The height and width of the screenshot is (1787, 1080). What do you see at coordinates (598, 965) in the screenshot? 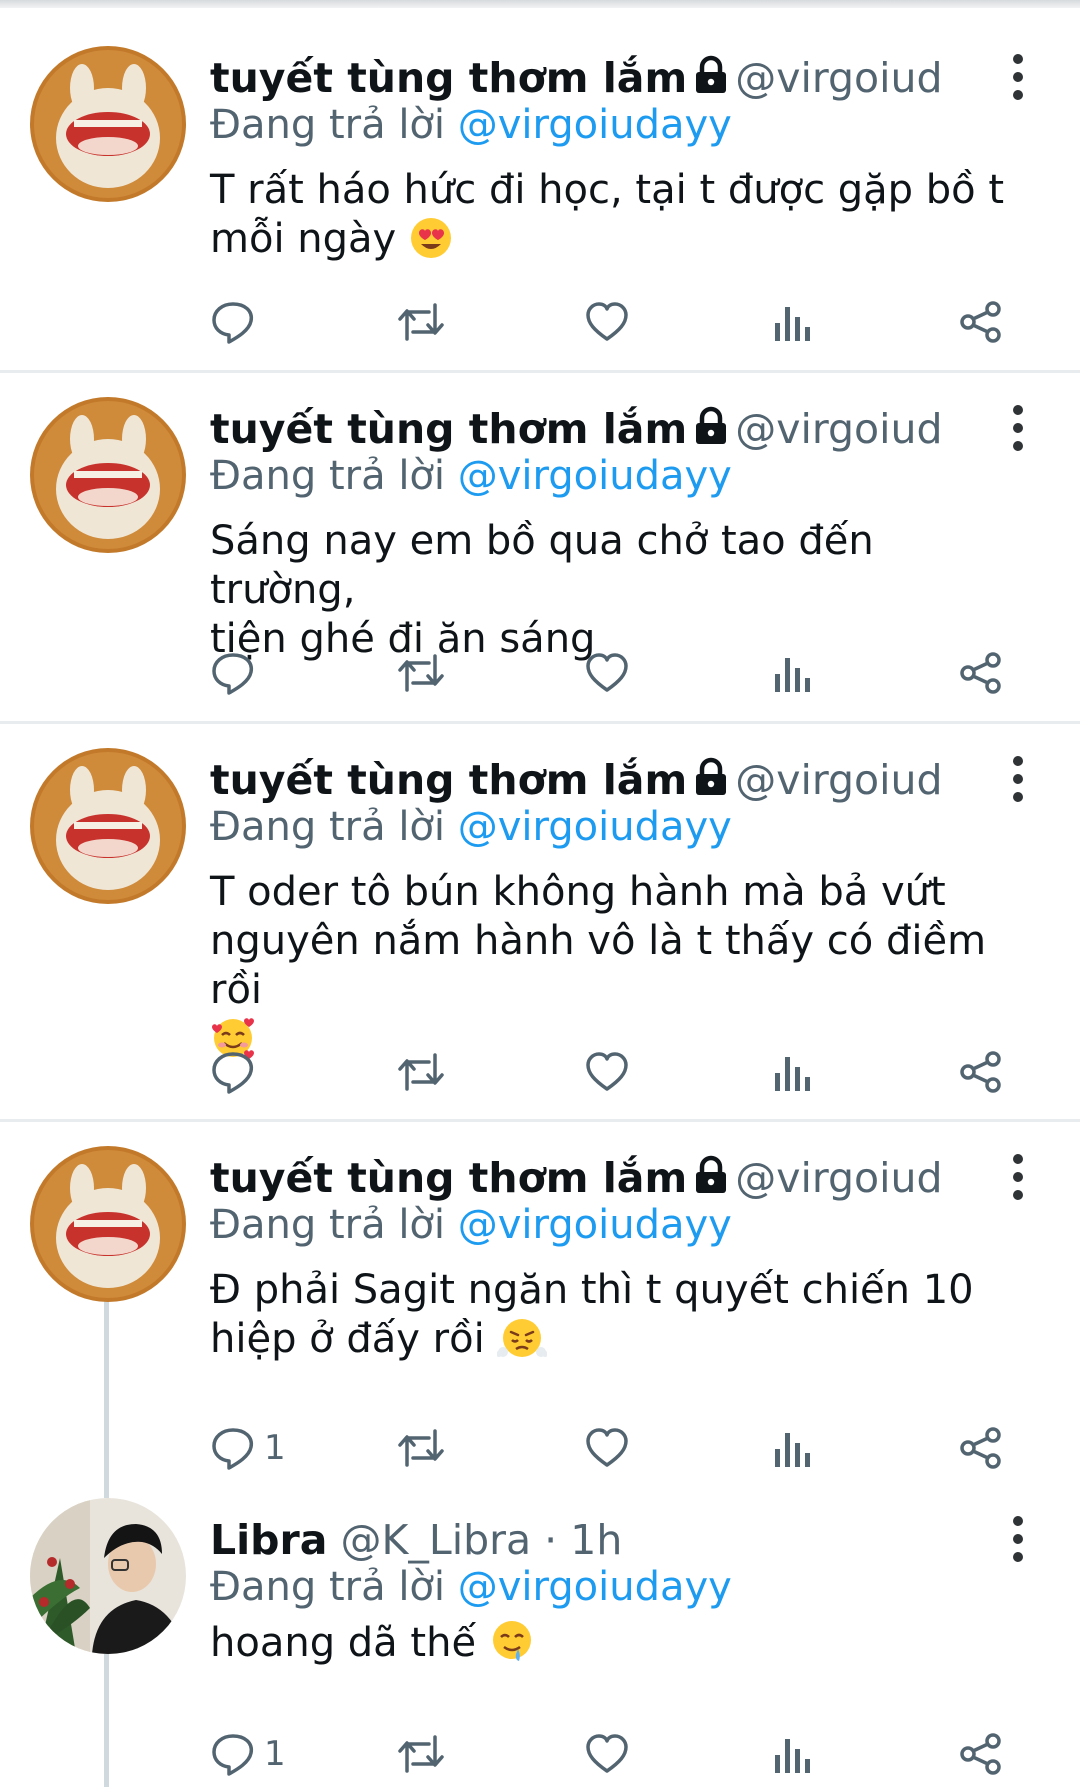
I see `tweet-text-line: nguyên nắm hành vô là t thấy có điềm rồi` at bounding box center [598, 965].